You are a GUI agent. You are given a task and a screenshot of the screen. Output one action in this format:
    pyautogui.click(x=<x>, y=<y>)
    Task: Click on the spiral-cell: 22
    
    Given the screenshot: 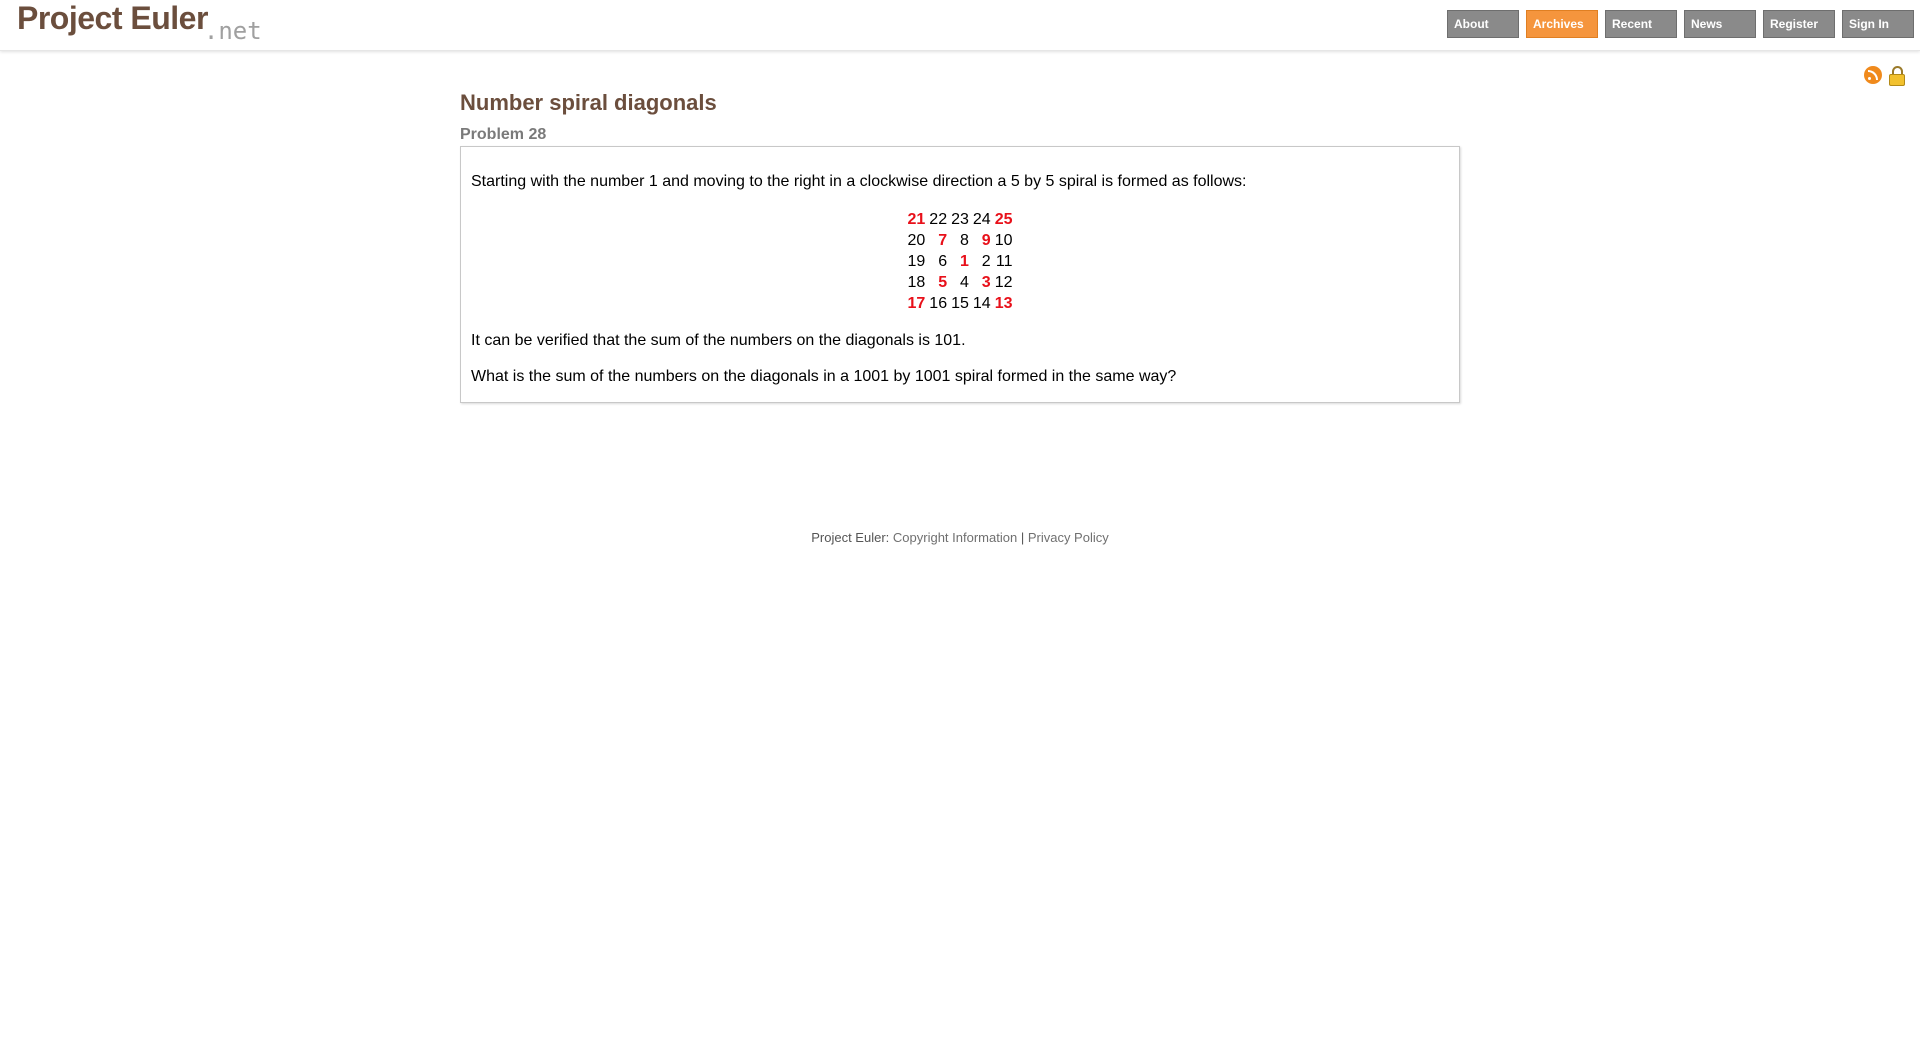 What is the action you would take?
    pyautogui.click(x=938, y=219)
    